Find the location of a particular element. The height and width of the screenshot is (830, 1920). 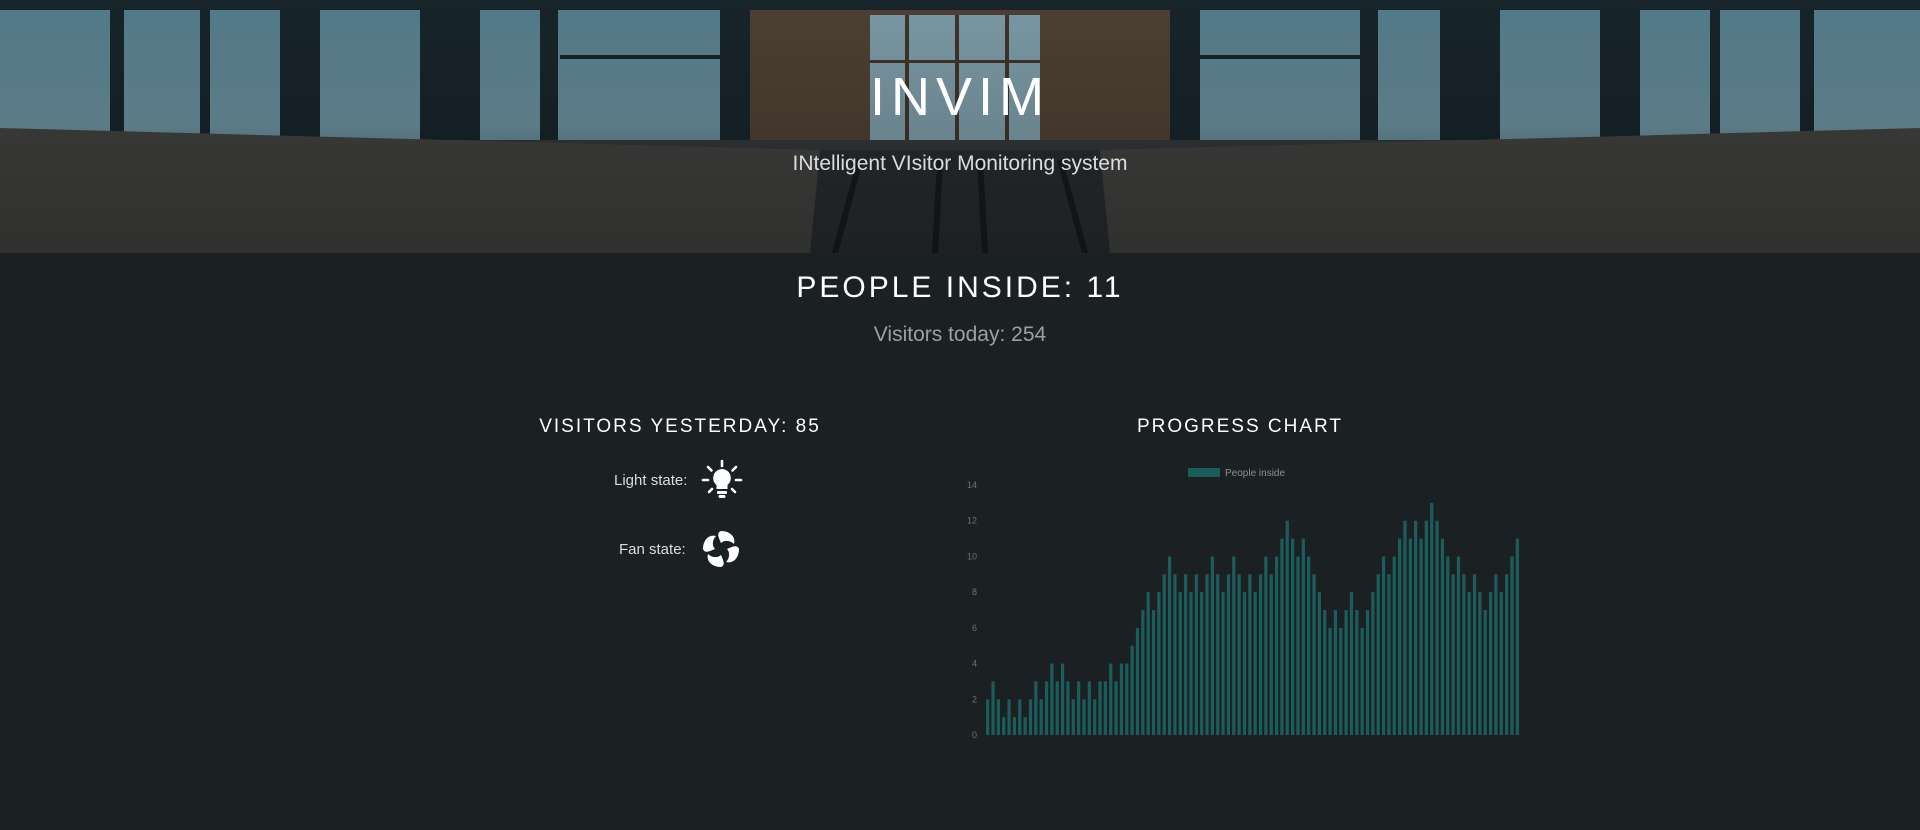

visitors-today-count: Visitors today: 254 is located at coordinates (960, 334).